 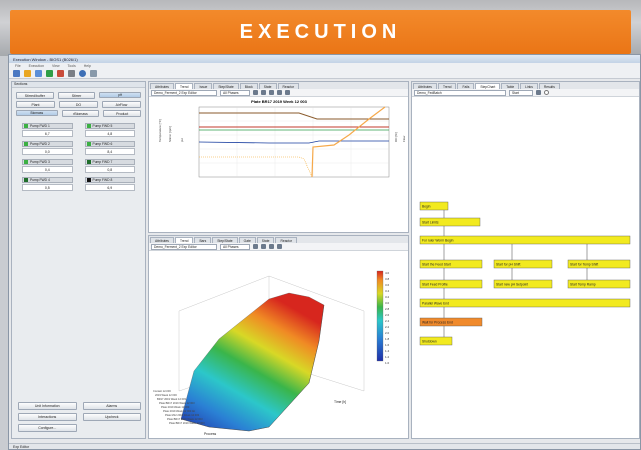 I want to click on zoom-icon, so click(x=93, y=73).